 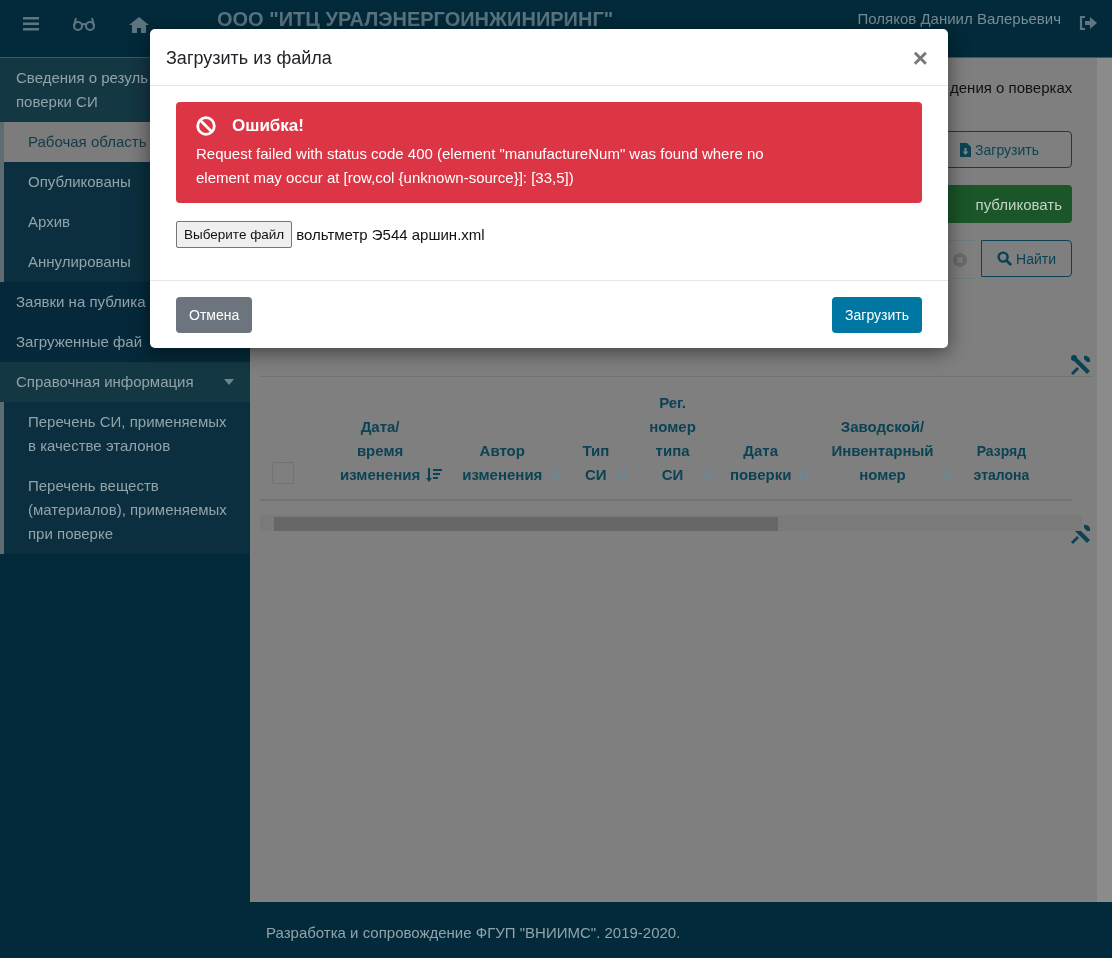 What do you see at coordinates (1088, 23) in the screenshot?
I see `logout-icon` at bounding box center [1088, 23].